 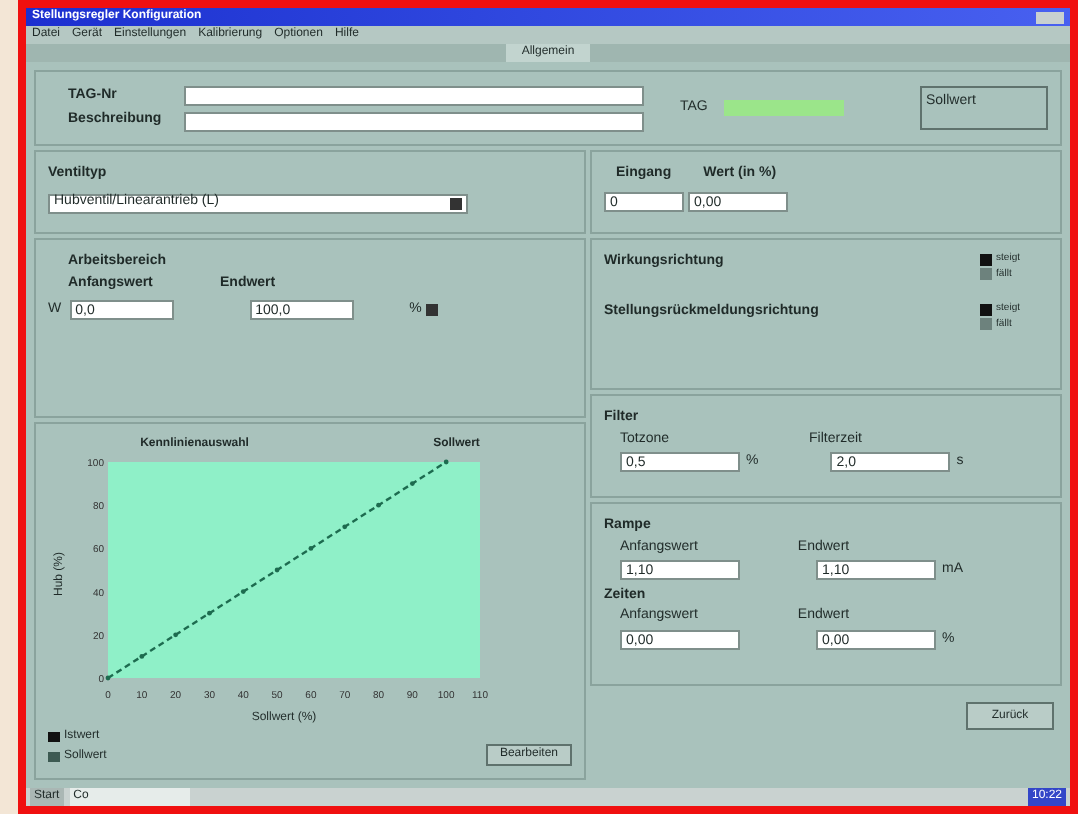 I want to click on status-indicator, so click(x=783, y=108).